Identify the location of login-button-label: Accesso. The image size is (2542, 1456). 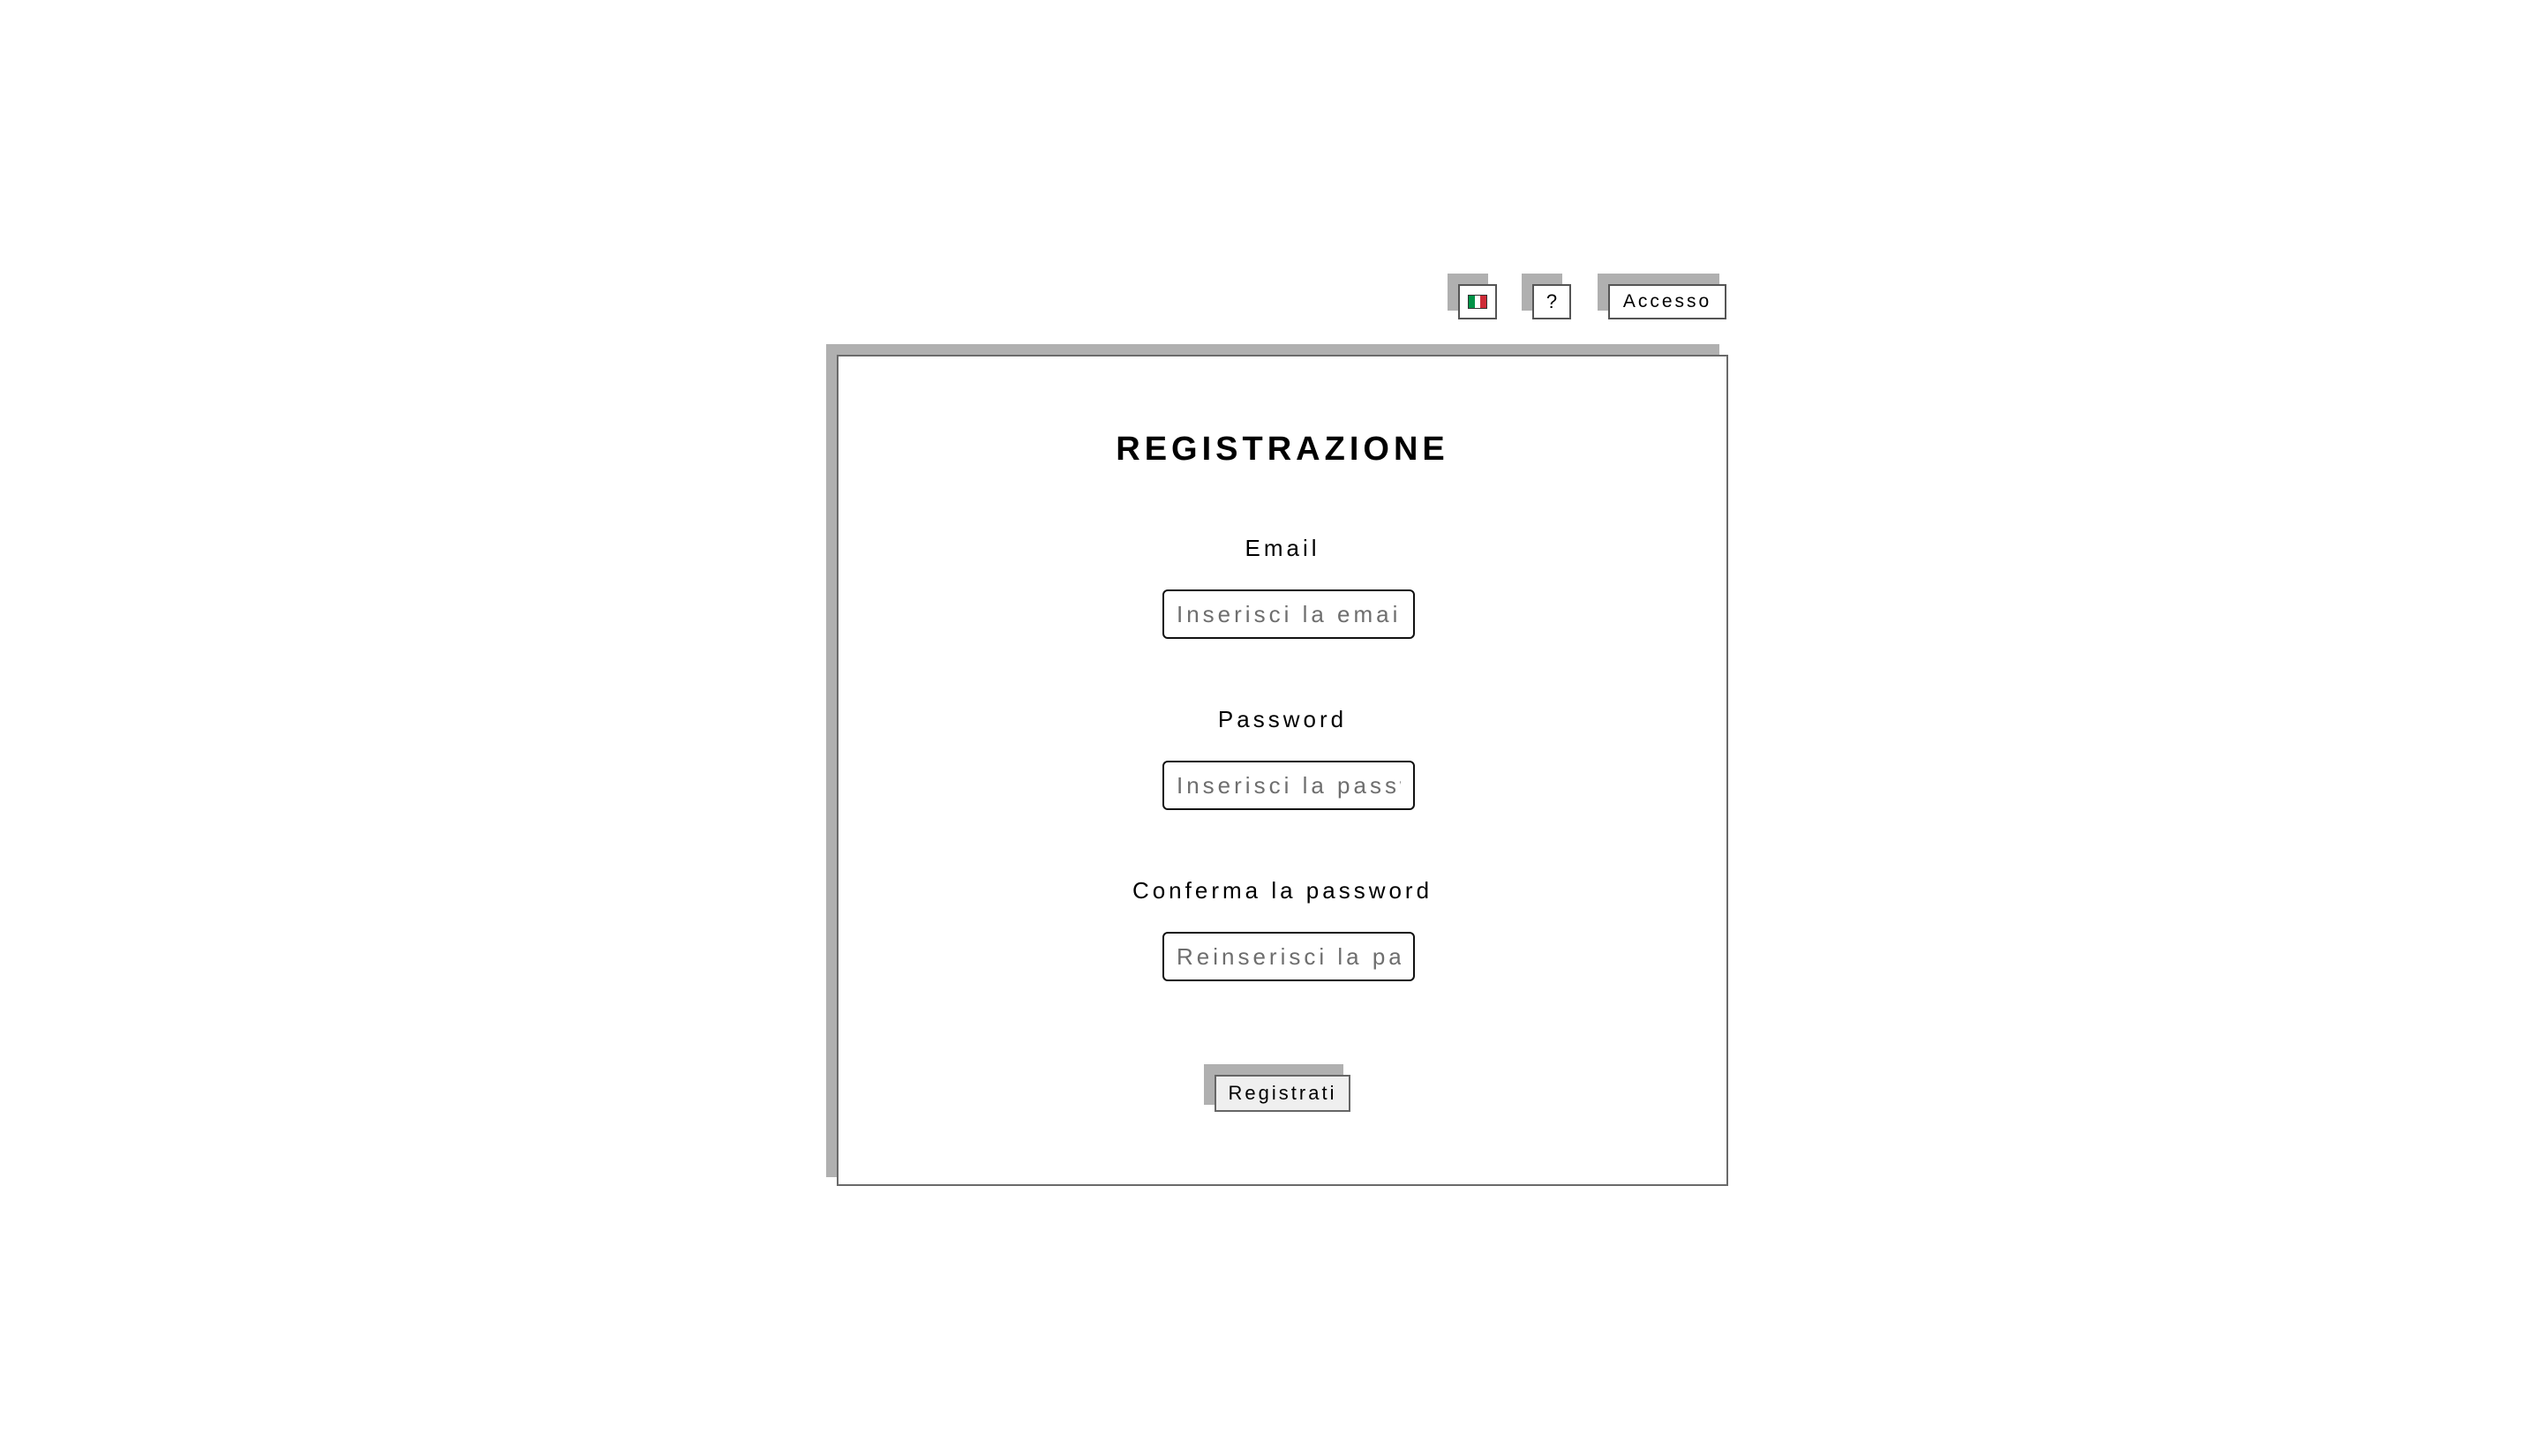
(1667, 301).